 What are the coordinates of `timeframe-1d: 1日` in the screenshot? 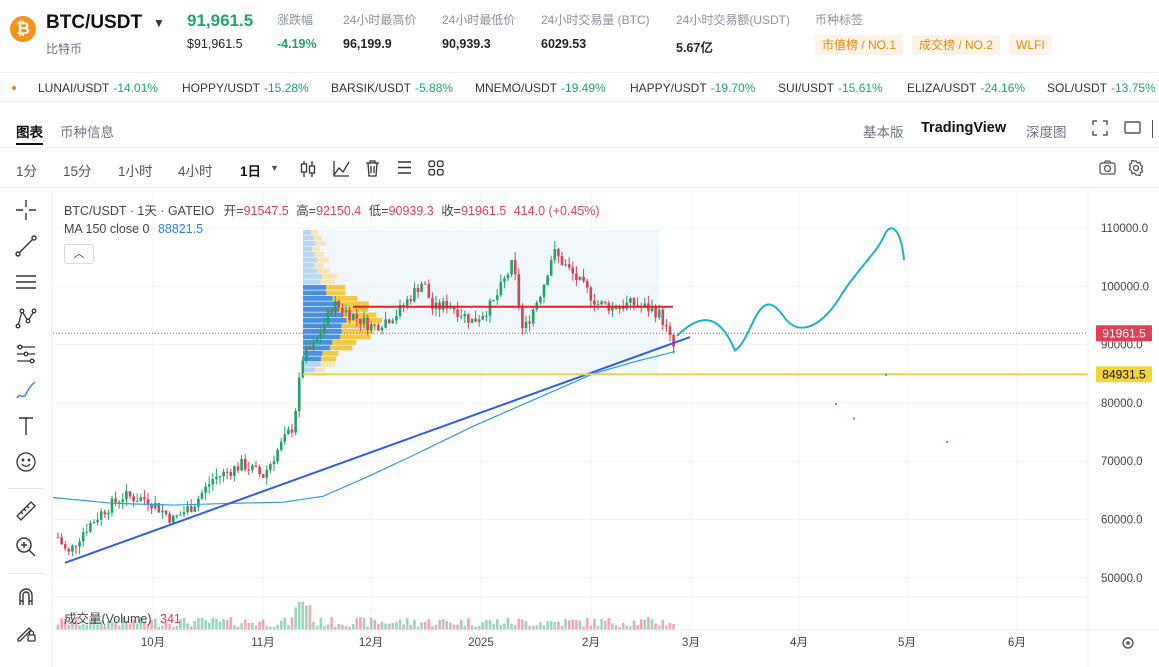 It's located at (250, 170).